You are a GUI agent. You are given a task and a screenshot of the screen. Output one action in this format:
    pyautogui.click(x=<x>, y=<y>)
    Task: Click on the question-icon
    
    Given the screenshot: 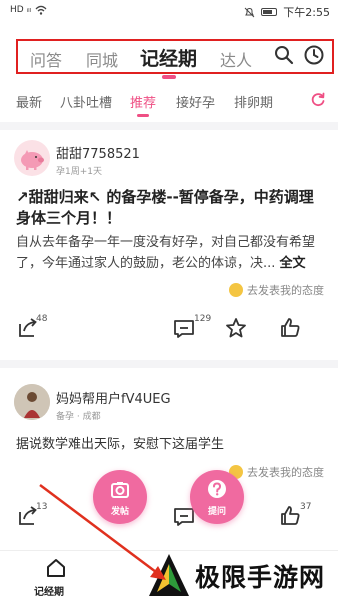 What is the action you would take?
    pyautogui.click(x=217, y=489)
    